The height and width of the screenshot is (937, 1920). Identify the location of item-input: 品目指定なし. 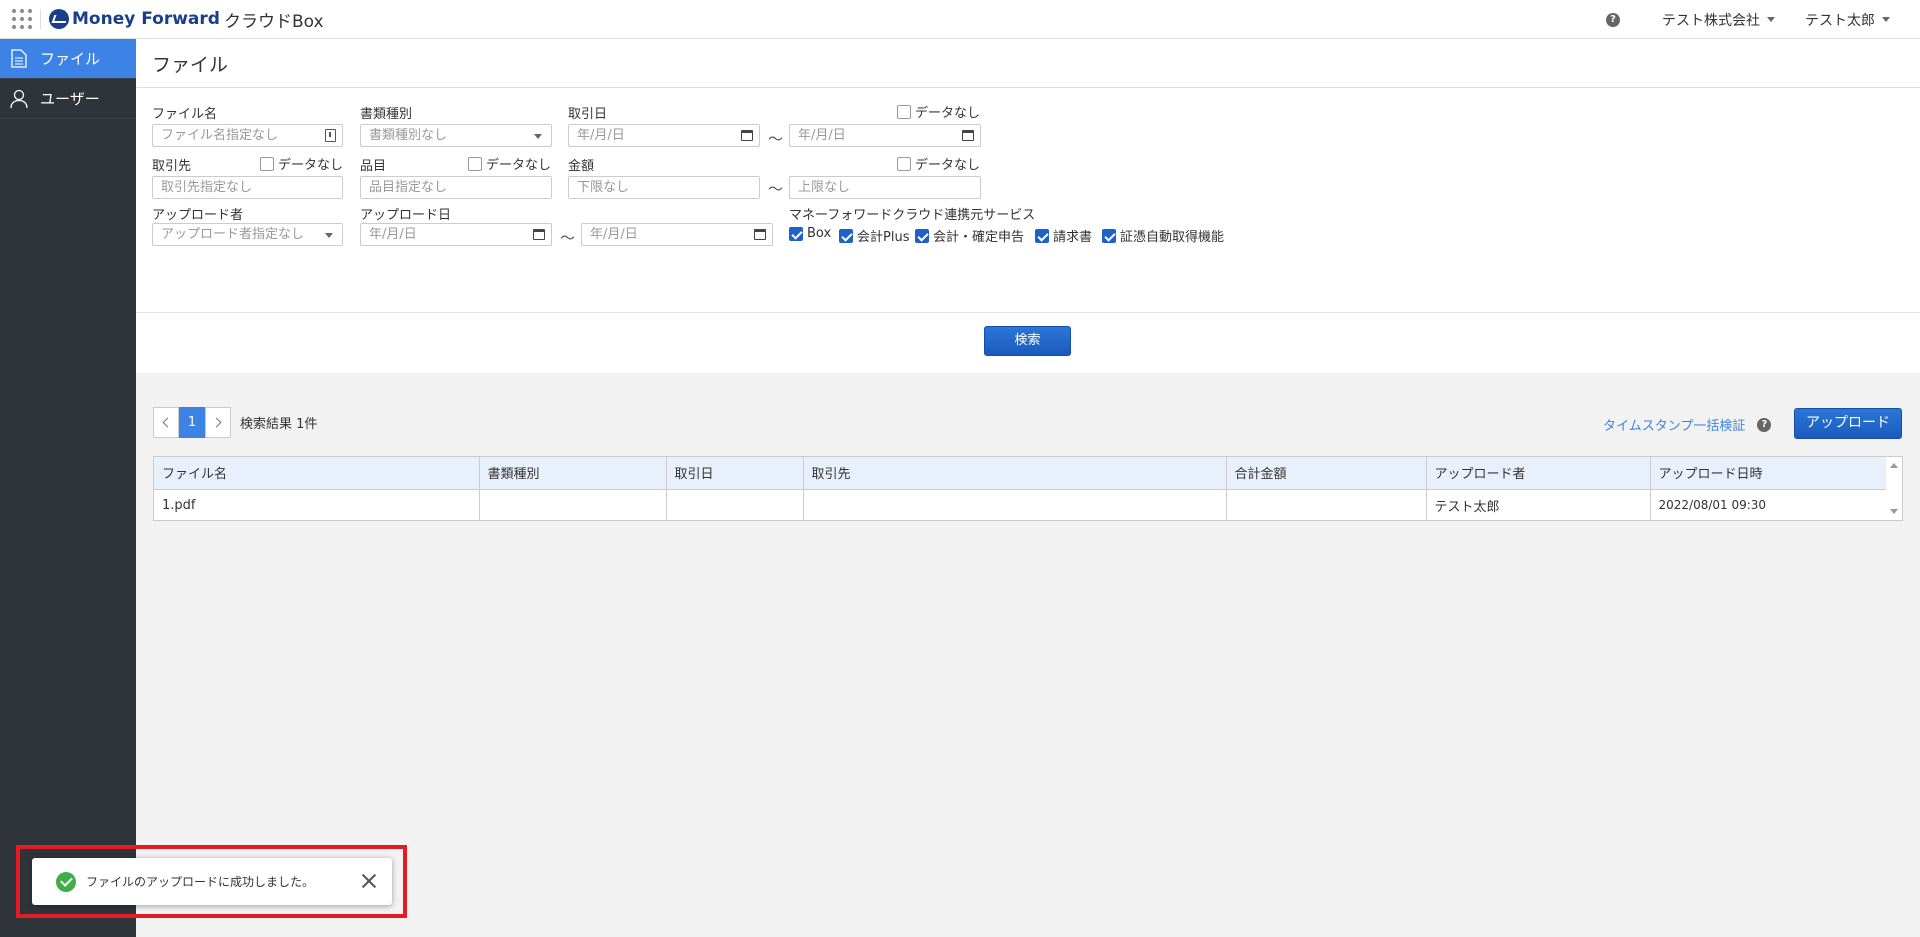
(456, 187).